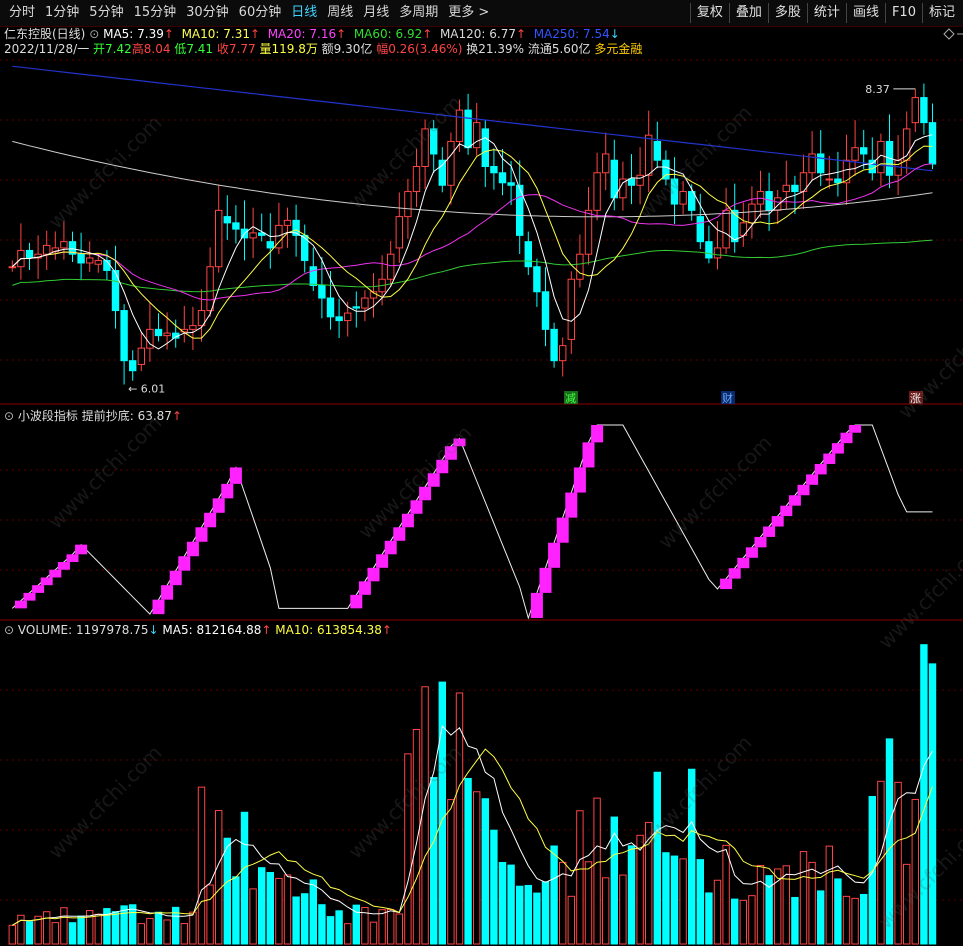 The width and height of the screenshot is (963, 946). I want to click on volume-arrow: ↓, so click(153, 630).